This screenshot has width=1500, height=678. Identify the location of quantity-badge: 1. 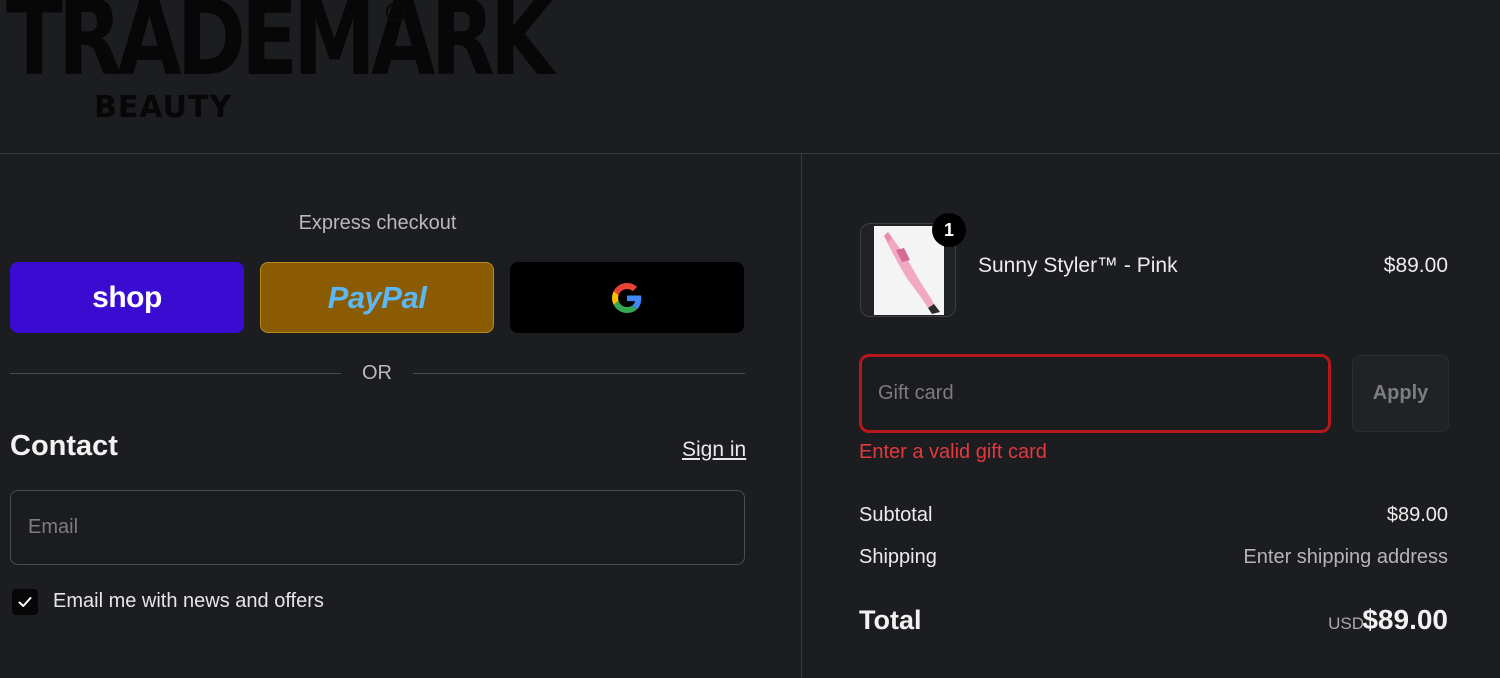
(949, 230).